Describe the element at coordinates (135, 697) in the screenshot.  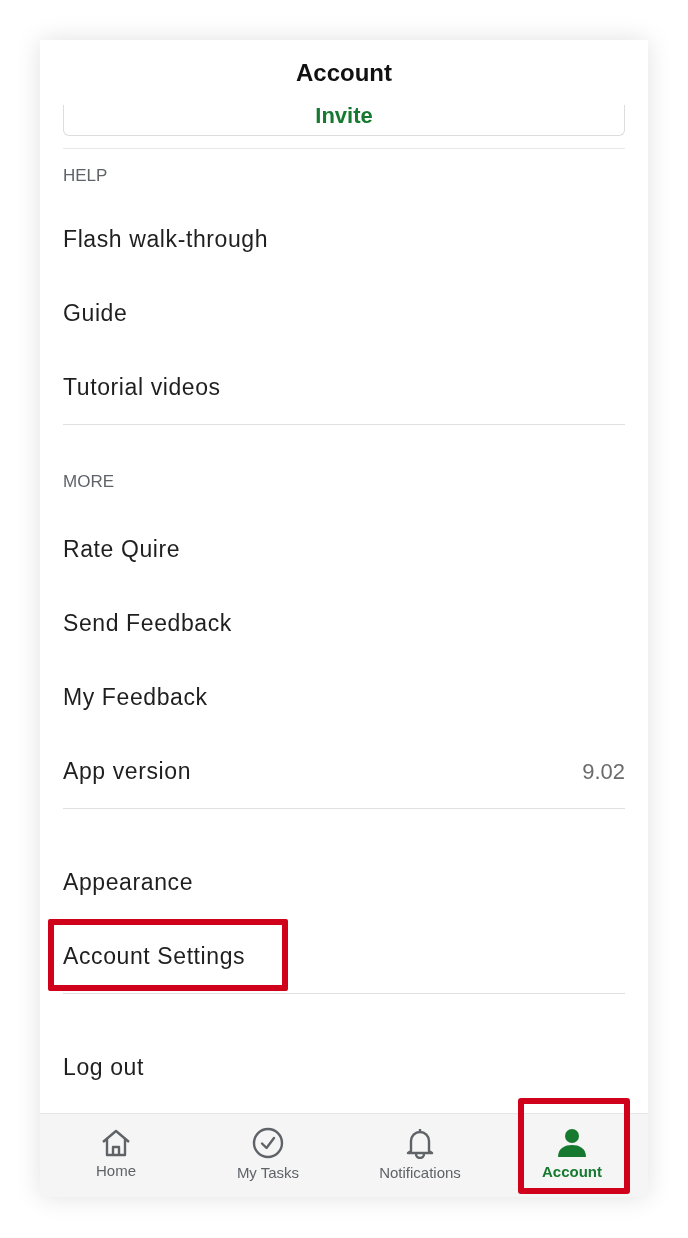
I see `menu-item: My Feedback` at that location.